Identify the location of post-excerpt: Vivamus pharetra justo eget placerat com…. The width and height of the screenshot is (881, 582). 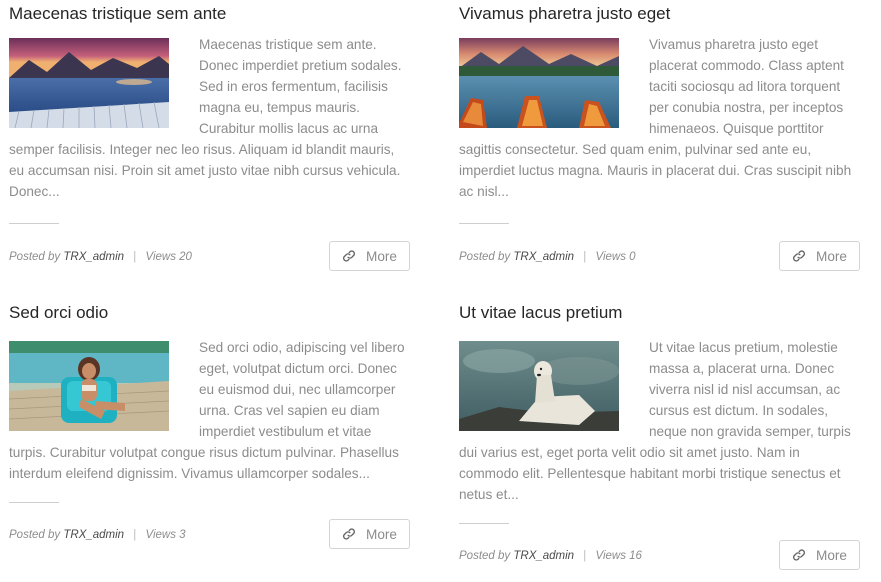
(659, 118).